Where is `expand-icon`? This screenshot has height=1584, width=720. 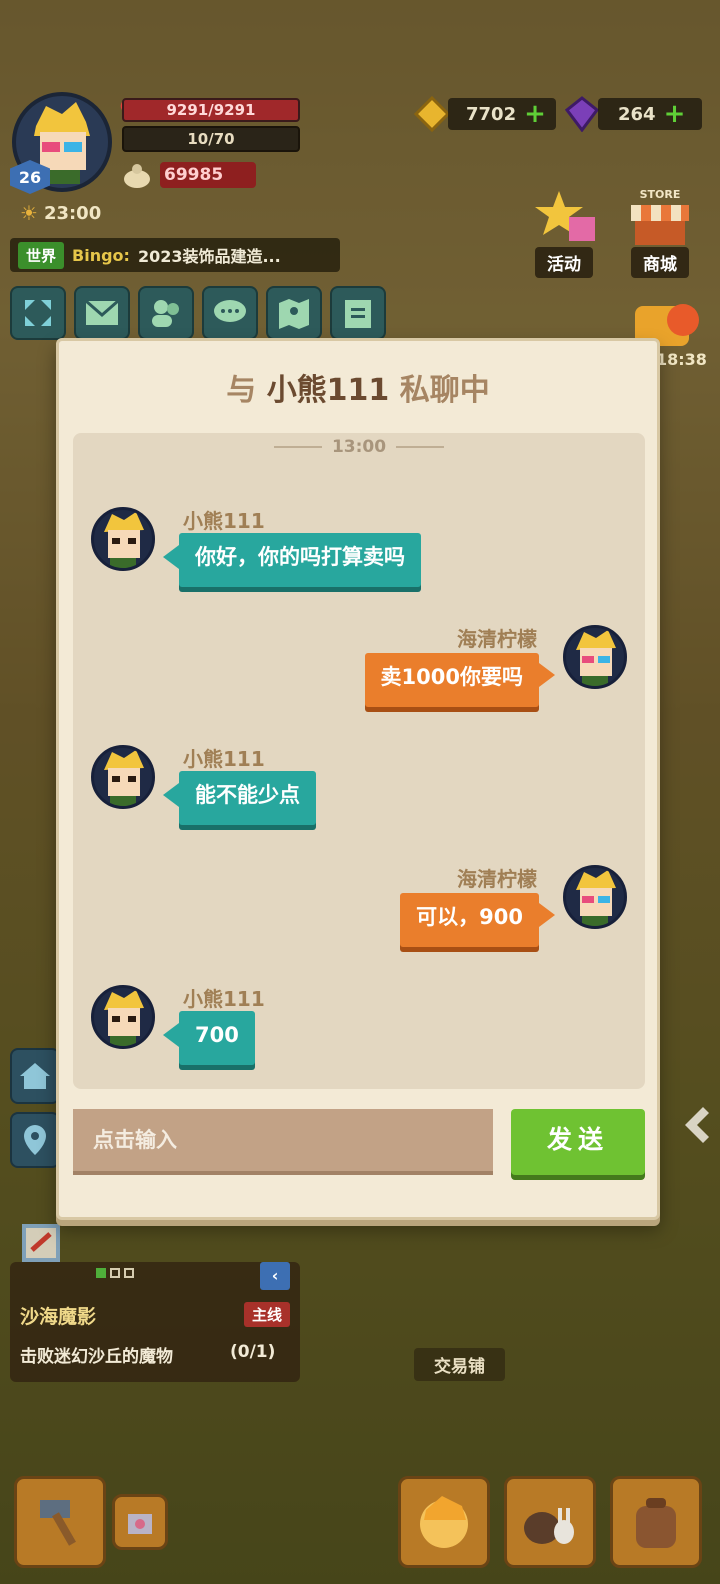
expand-icon is located at coordinates (38, 313).